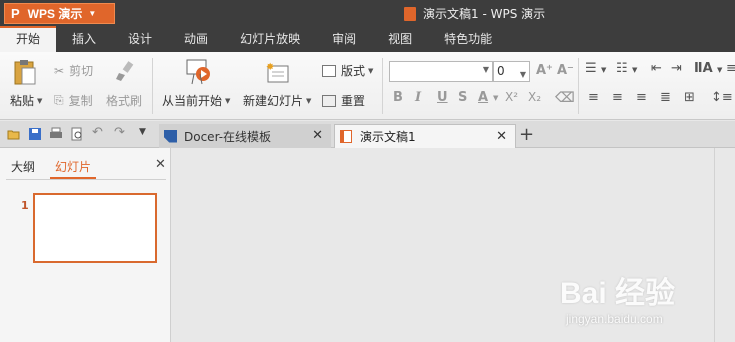 This screenshot has height=342, width=735. What do you see at coordinates (528, 134) in the screenshot?
I see `new-tab-plus-icon: +` at bounding box center [528, 134].